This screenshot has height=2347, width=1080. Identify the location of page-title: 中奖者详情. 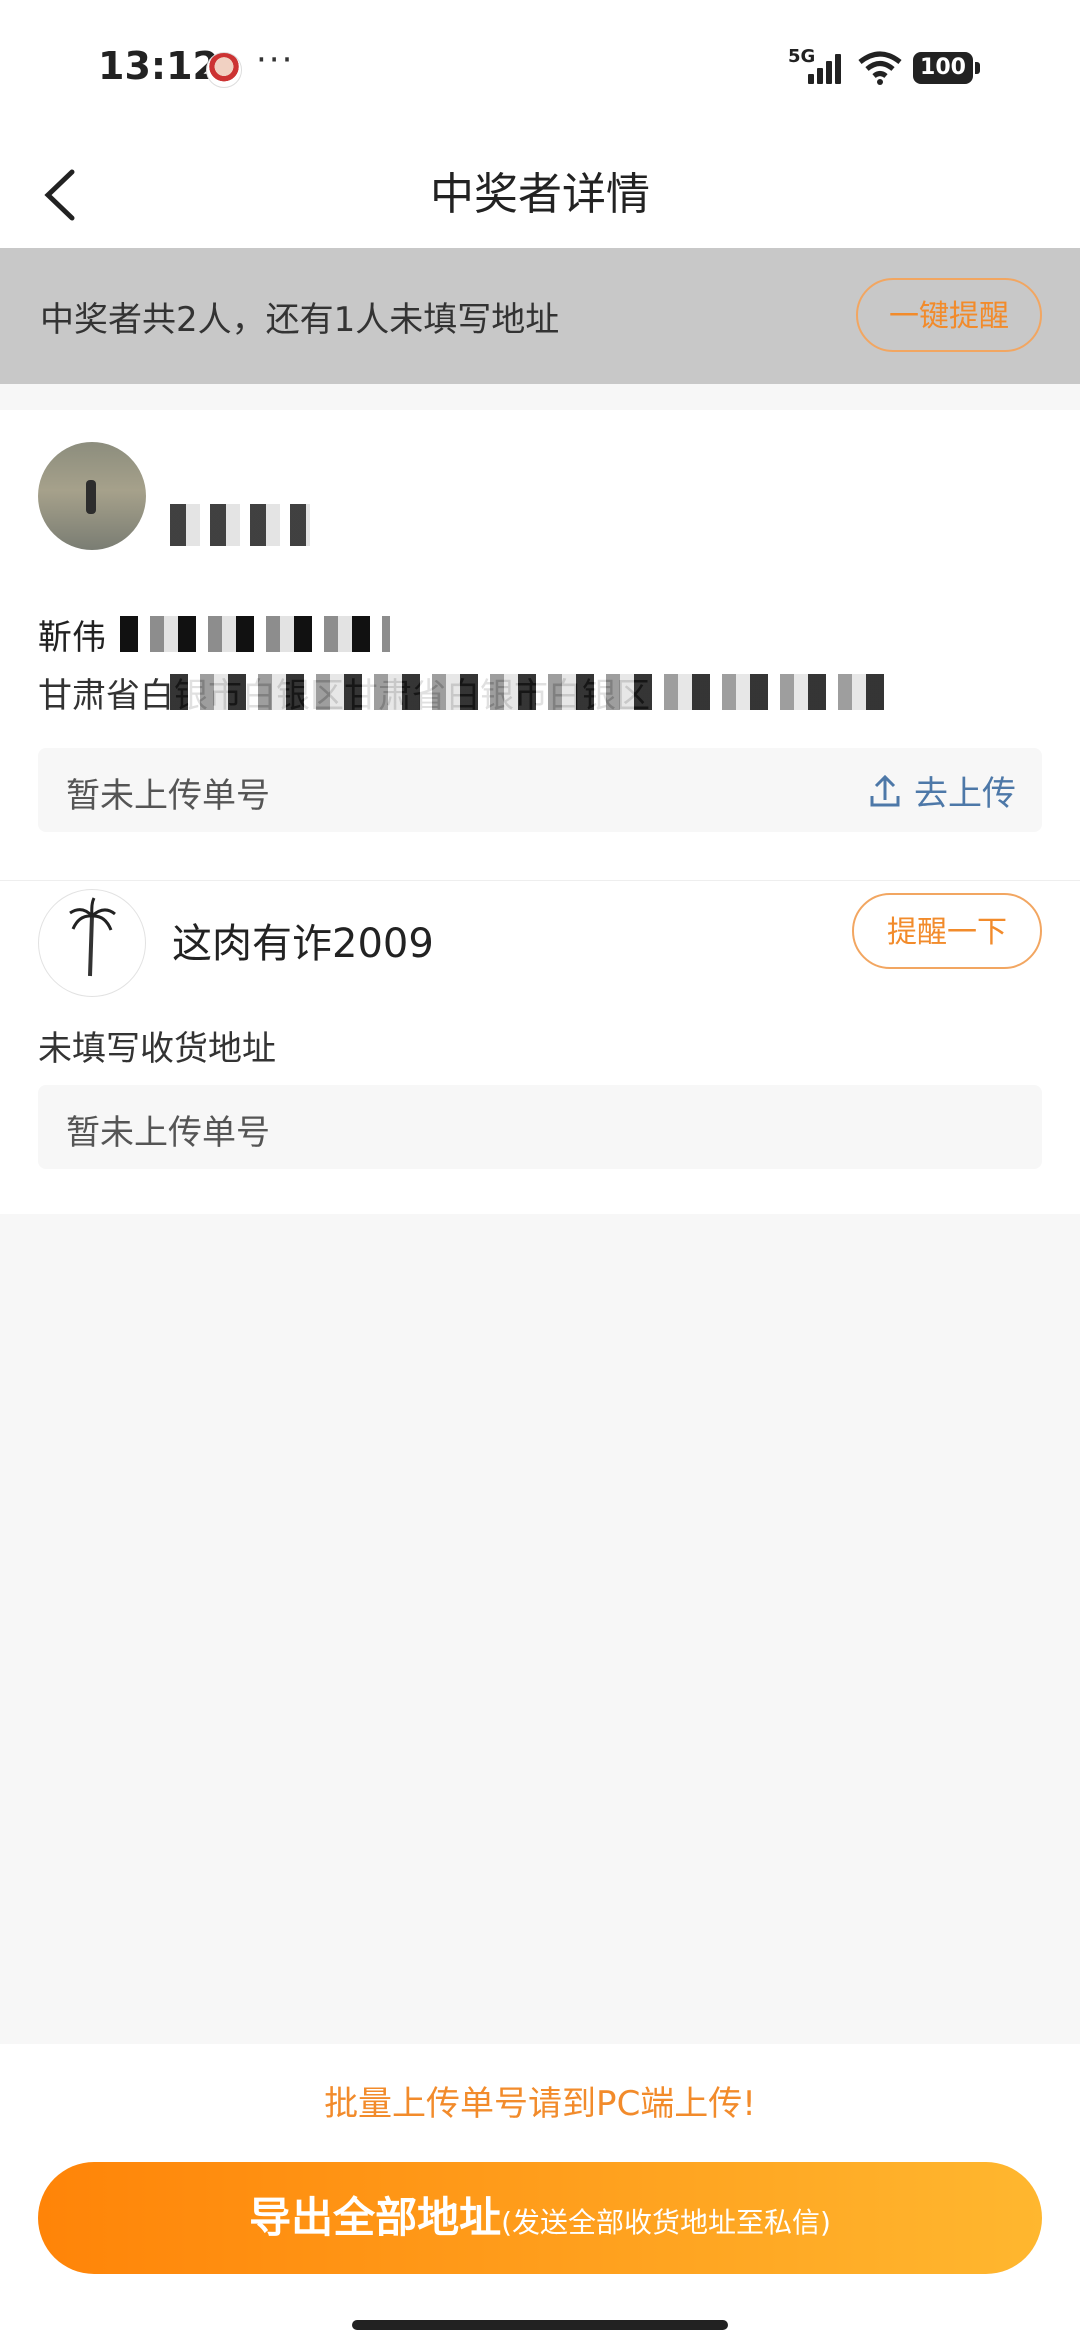
(540, 194).